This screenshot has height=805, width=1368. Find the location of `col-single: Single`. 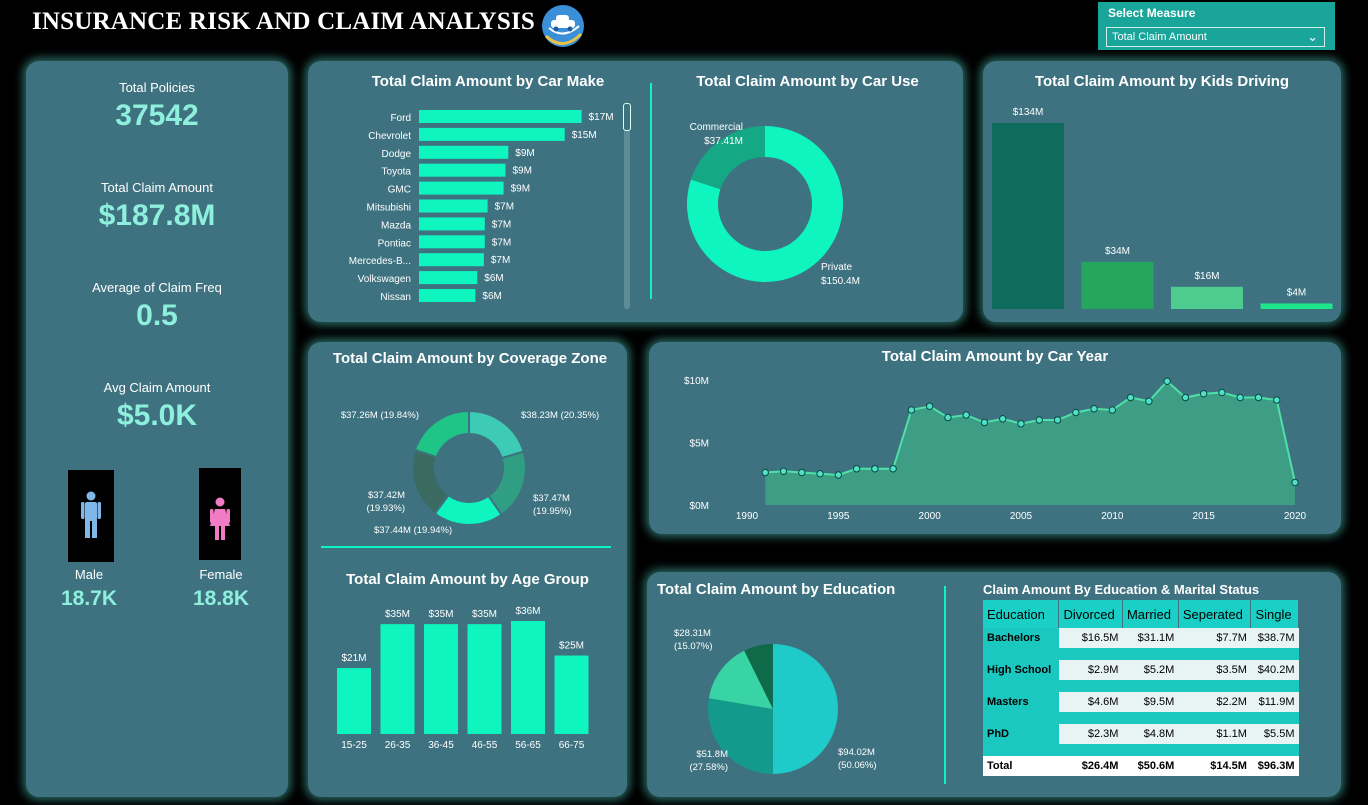

col-single: Single is located at coordinates (1274, 614).